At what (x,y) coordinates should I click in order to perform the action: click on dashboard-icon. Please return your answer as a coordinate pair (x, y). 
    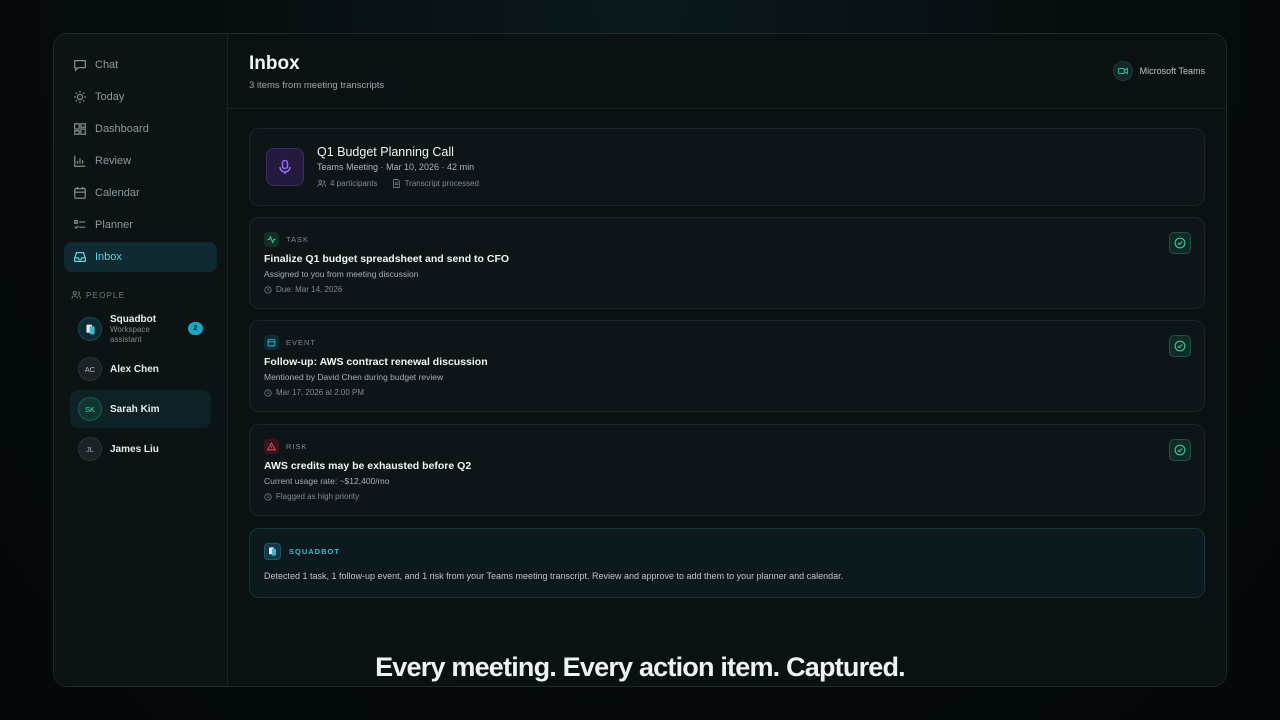
    Looking at the image, I should click on (80, 129).